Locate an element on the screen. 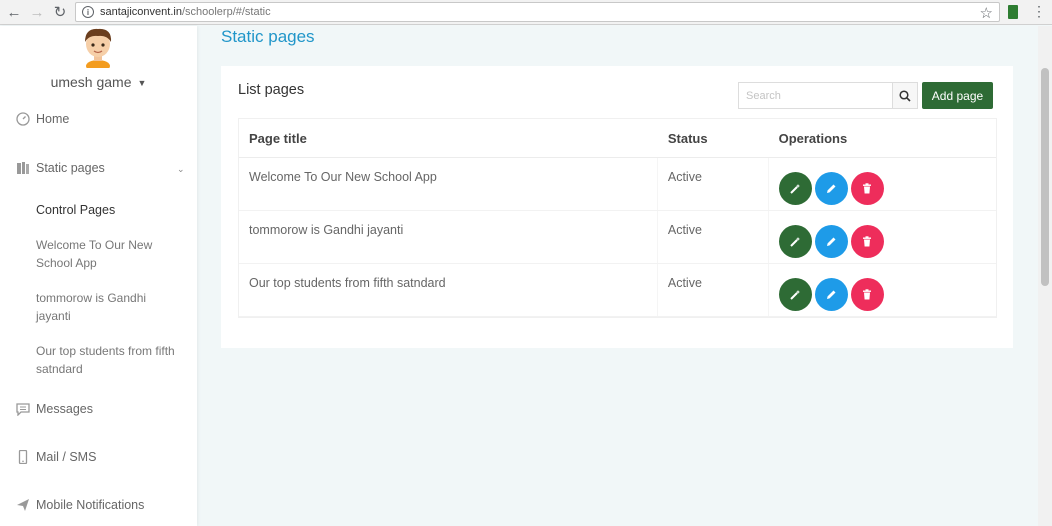 This screenshot has width=1052, height=526. sidebar-subitem-control-pages: Control Pages is located at coordinates (106, 210).